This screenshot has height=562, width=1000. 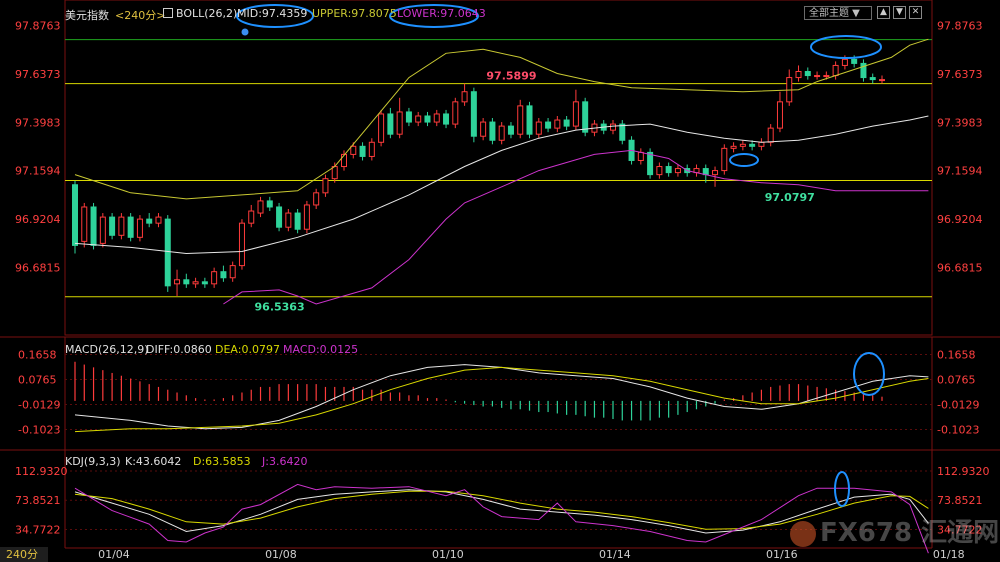 I want to click on watermark: FX678 汇通网, so click(x=894, y=530).